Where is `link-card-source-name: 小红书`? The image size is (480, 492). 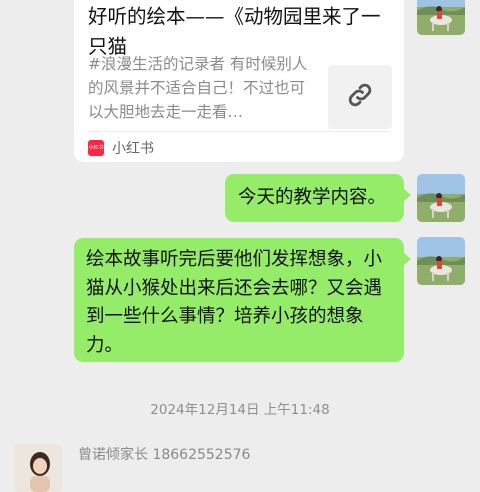 link-card-source-name: 小红书 is located at coordinates (133, 149).